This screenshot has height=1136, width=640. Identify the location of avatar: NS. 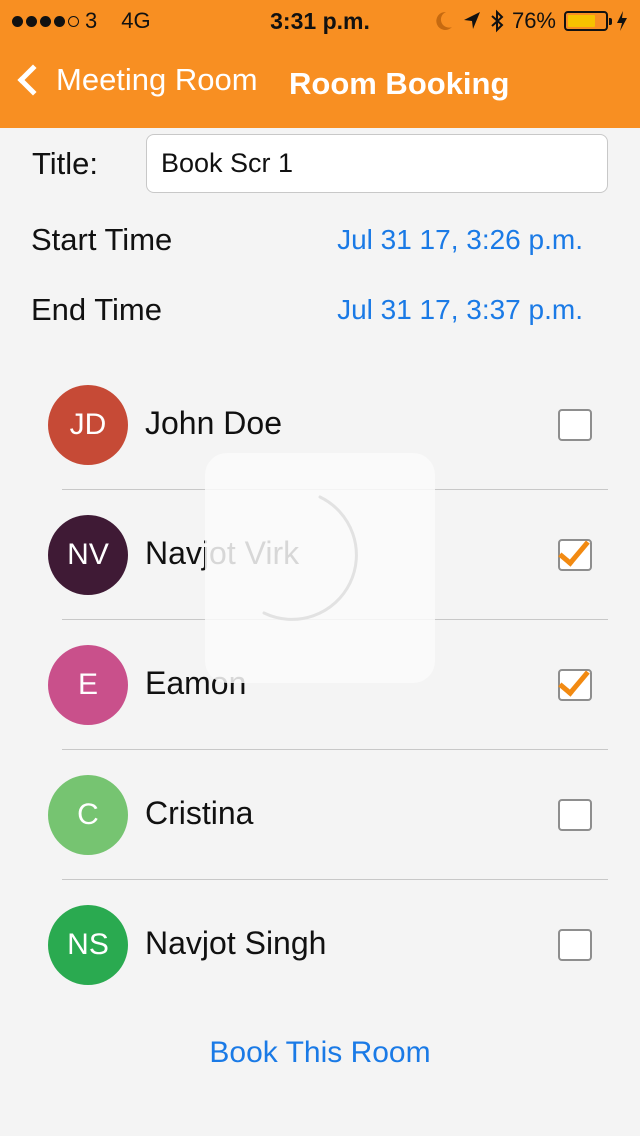
(88, 945).